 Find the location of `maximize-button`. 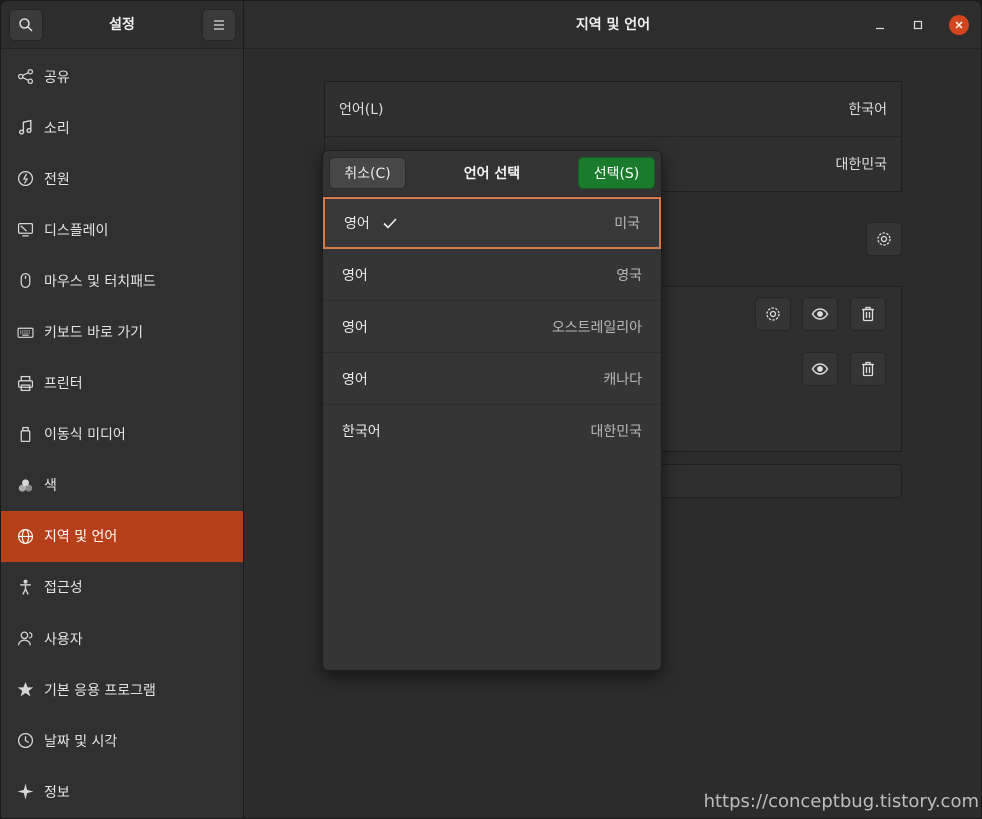

maximize-button is located at coordinates (918, 25).